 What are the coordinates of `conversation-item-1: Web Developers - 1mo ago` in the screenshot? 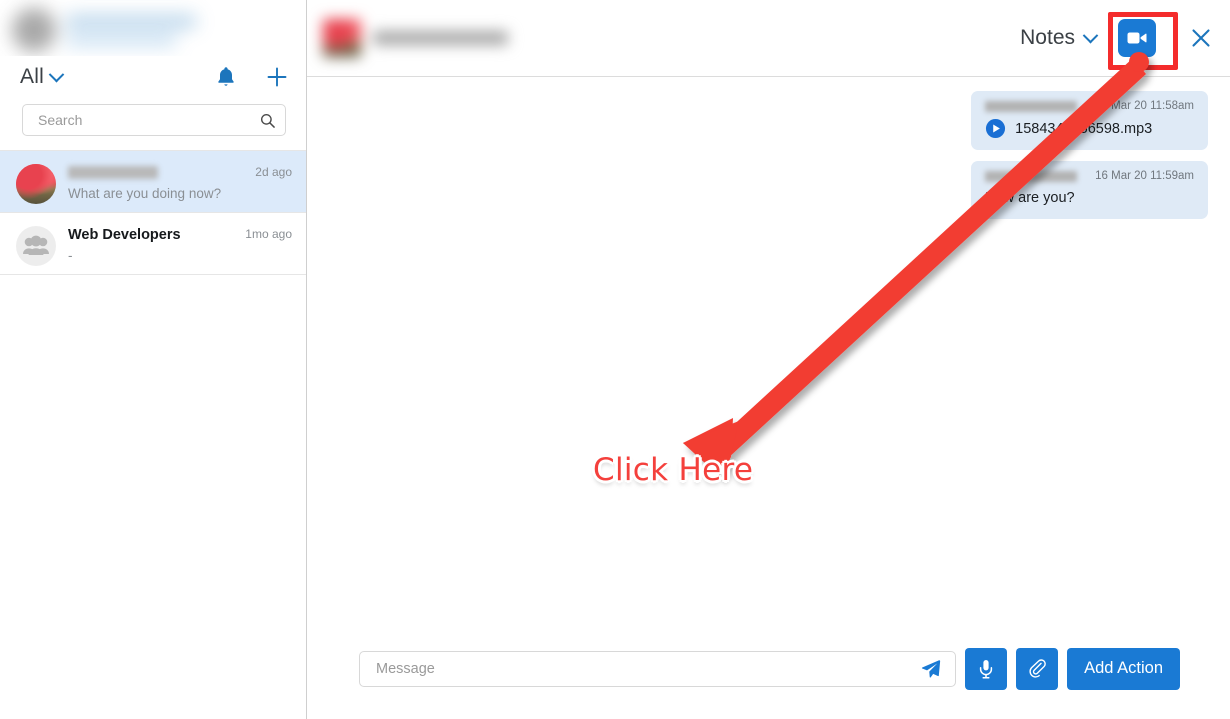 It's located at (153, 244).